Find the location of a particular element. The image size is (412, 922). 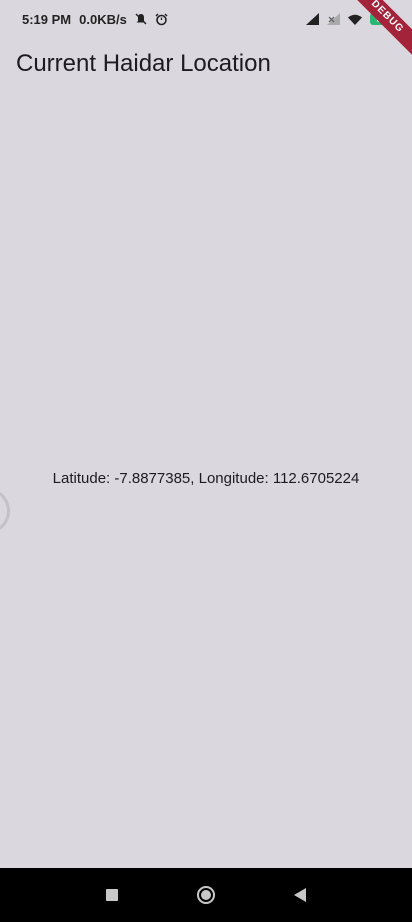

navigation-bar is located at coordinates (206, 895).